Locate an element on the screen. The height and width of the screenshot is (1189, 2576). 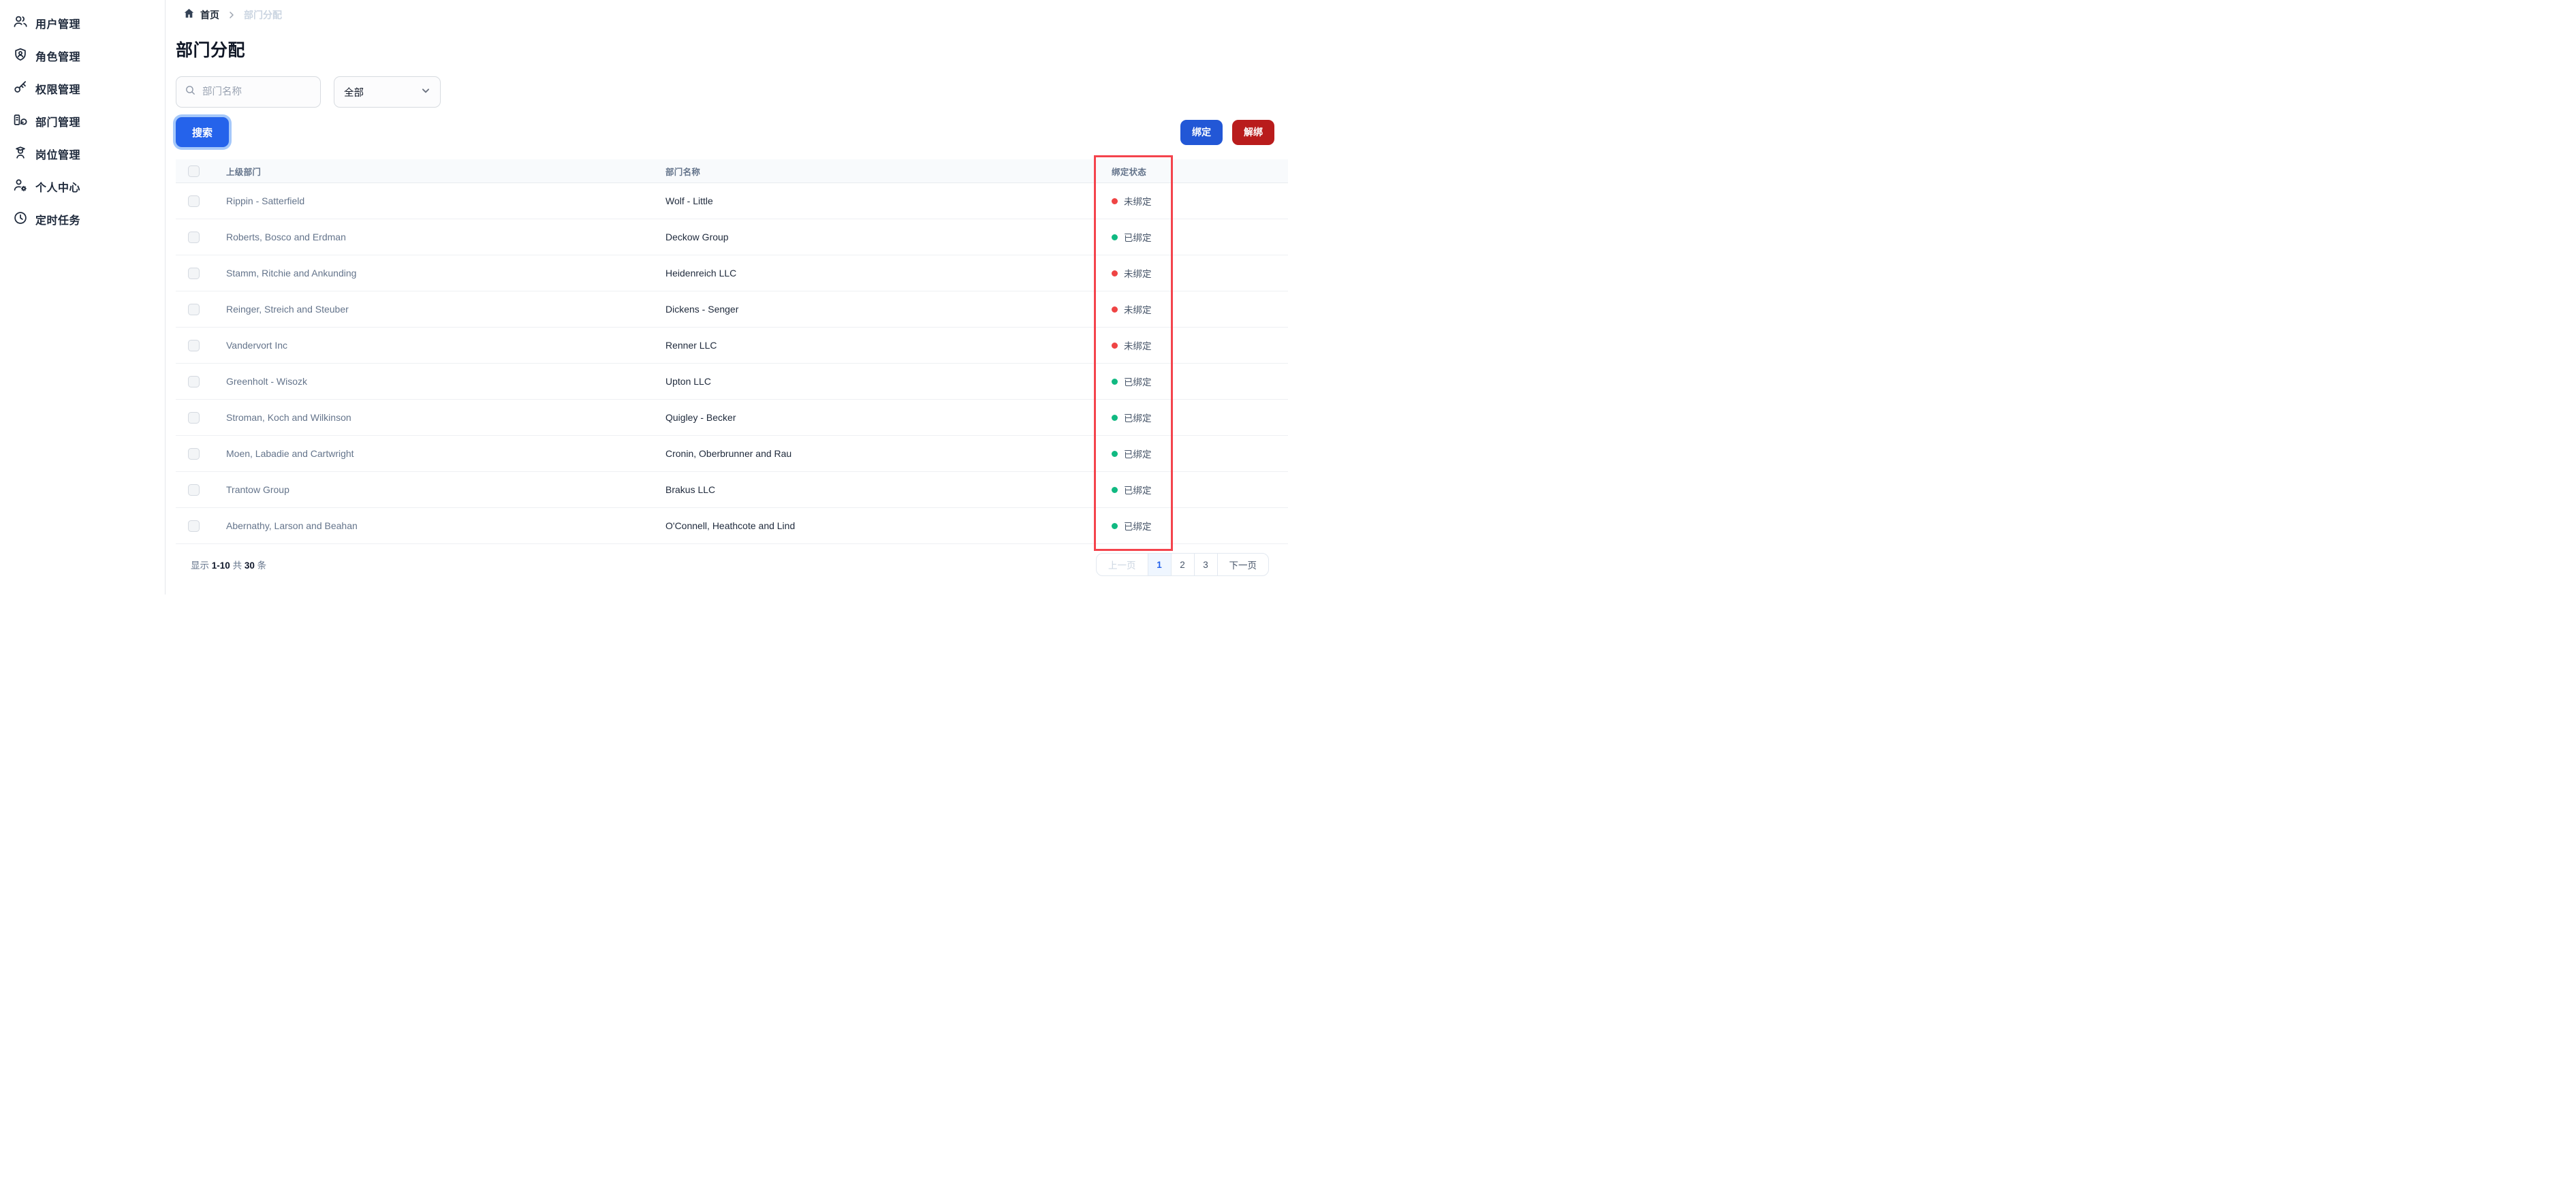
pagination-next: 下一页 is located at coordinates (1242, 564).